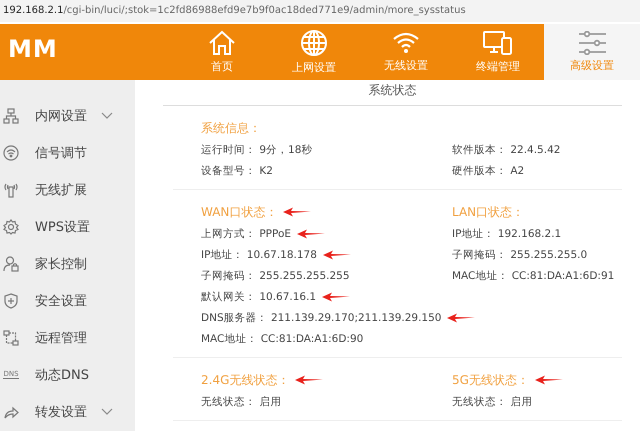 The height and width of the screenshot is (431, 640). What do you see at coordinates (392, 93) in the screenshot?
I see `page-title: 系统状态` at bounding box center [392, 93].